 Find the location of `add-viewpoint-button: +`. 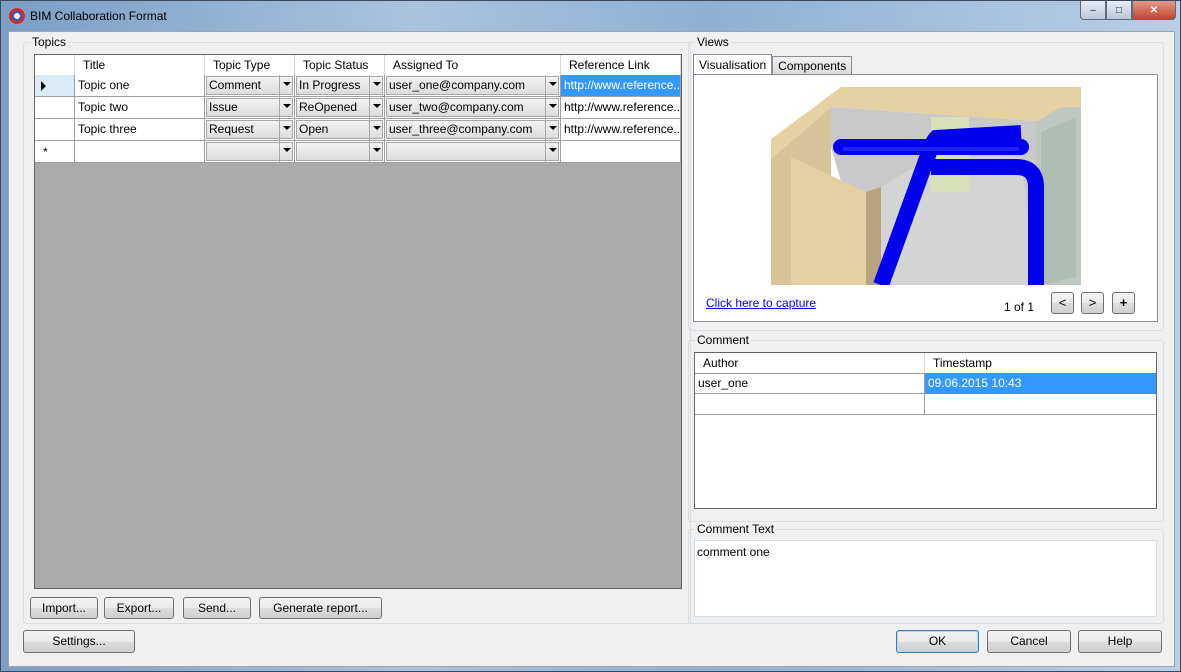

add-viewpoint-button: + is located at coordinates (1123, 303).